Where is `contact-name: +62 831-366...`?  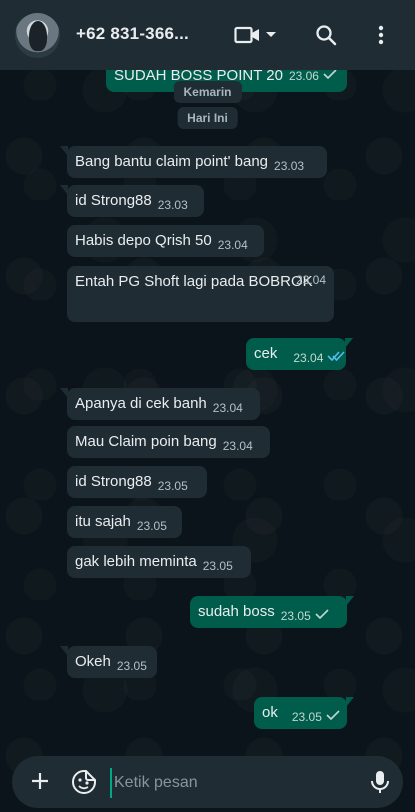
contact-name: +62 831-366... is located at coordinates (132, 34).